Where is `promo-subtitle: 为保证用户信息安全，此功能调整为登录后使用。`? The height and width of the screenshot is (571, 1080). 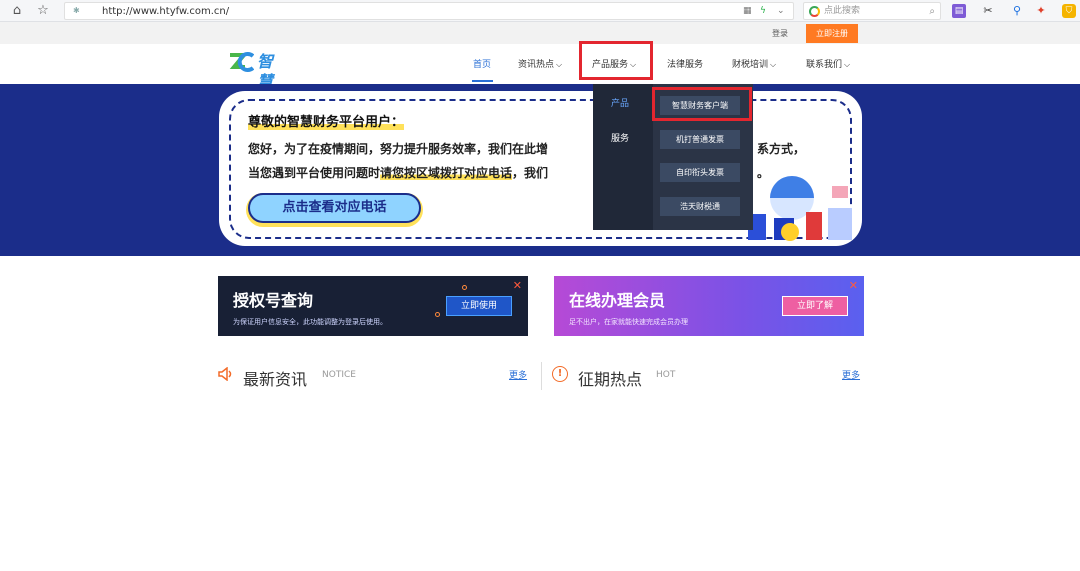
promo-subtitle: 为保证用户信息安全，此功能调整为登录后使用。 is located at coordinates (310, 322).